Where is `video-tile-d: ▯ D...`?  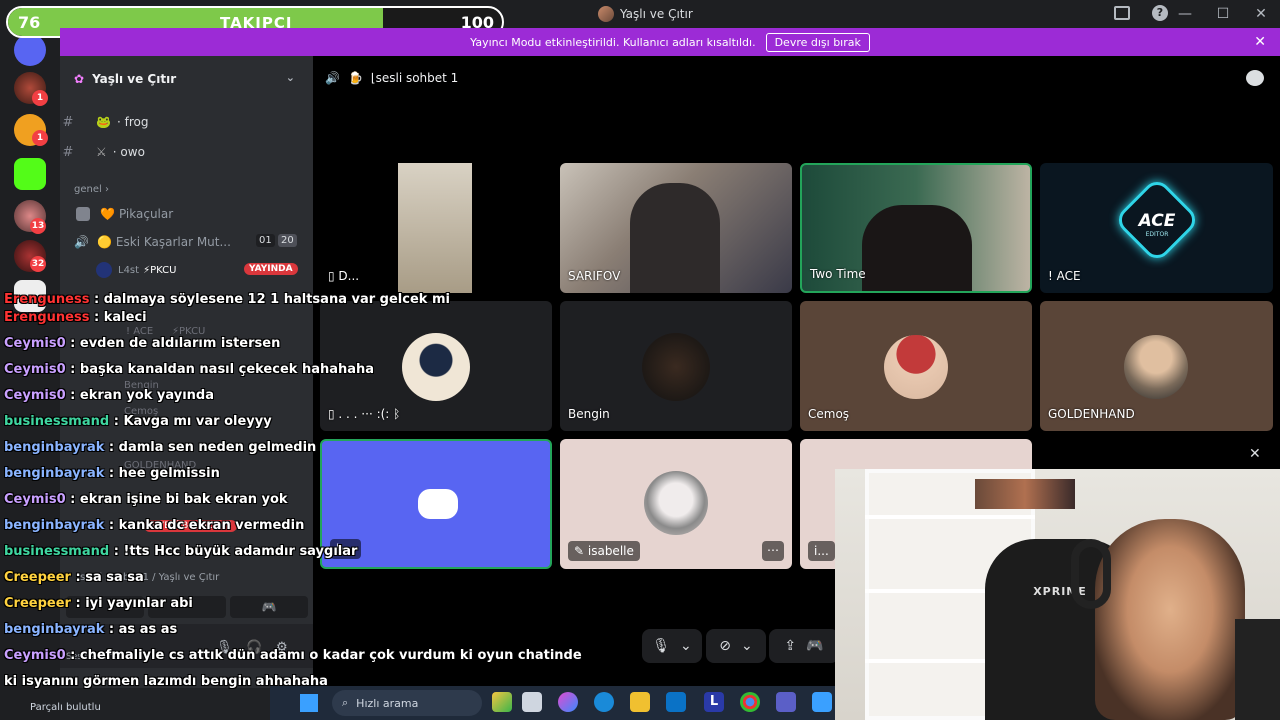 video-tile-d: ▯ D... is located at coordinates (436, 228).